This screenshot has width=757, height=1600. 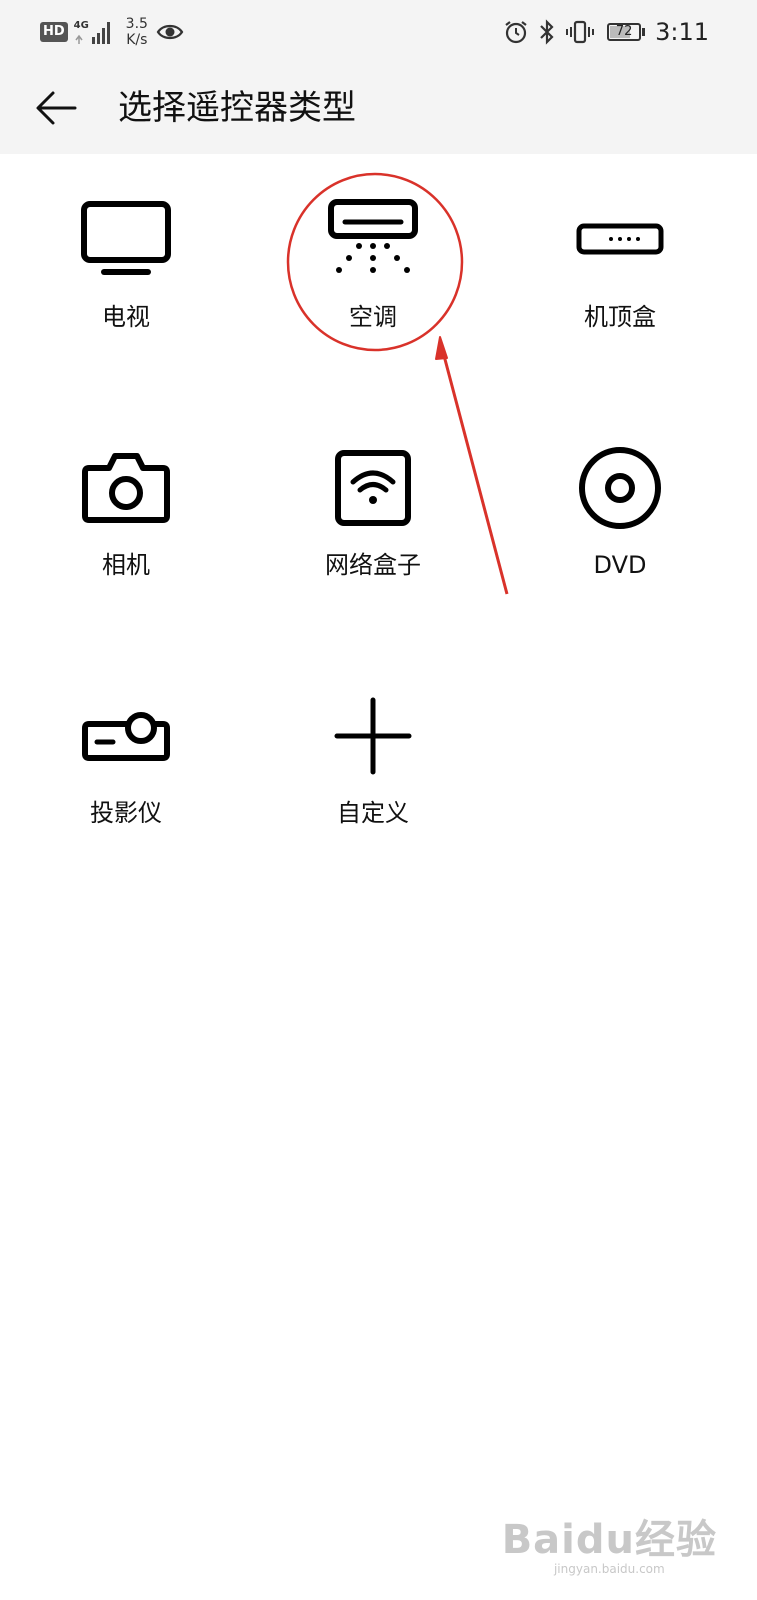 What do you see at coordinates (126, 565) in the screenshot?
I see `remote-type-label: 相机` at bounding box center [126, 565].